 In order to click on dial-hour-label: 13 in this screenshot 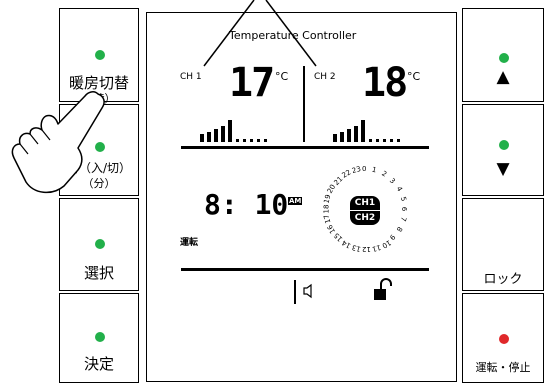, I will do `click(356, 247)`.